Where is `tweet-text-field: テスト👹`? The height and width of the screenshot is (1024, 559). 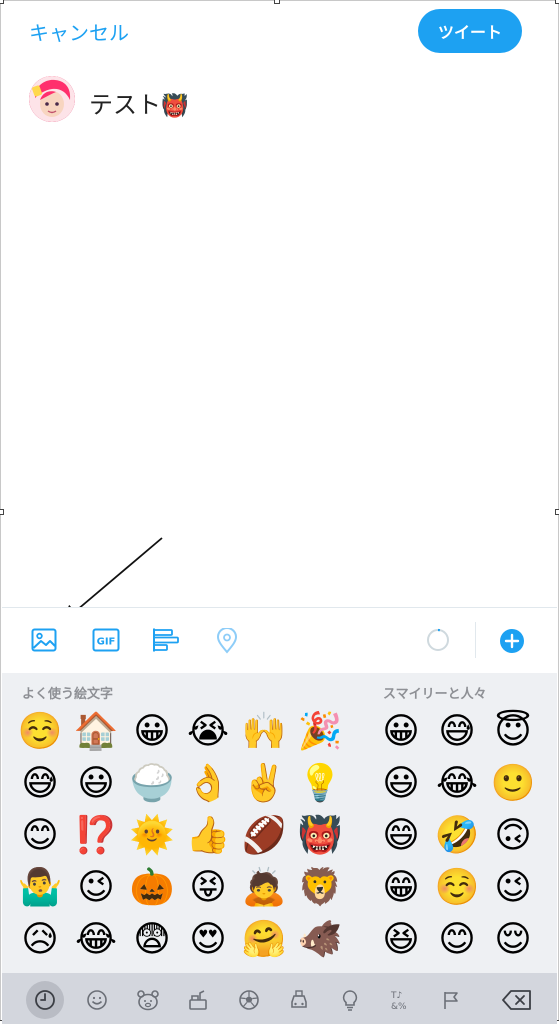
tweet-text-field: テスト👹 is located at coordinates (138, 102).